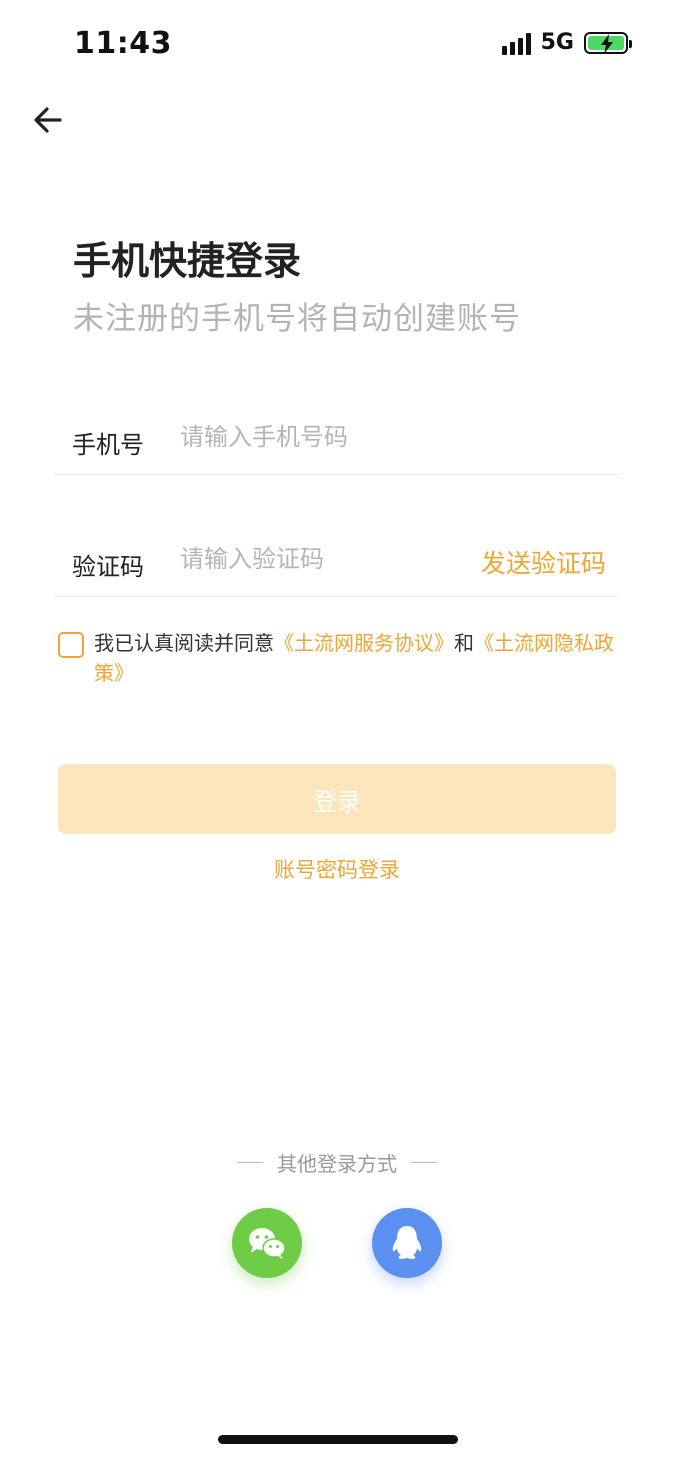 The image size is (674, 1458). Describe the element at coordinates (187, 261) in the screenshot. I see `page-title: 手机快捷登录` at that location.